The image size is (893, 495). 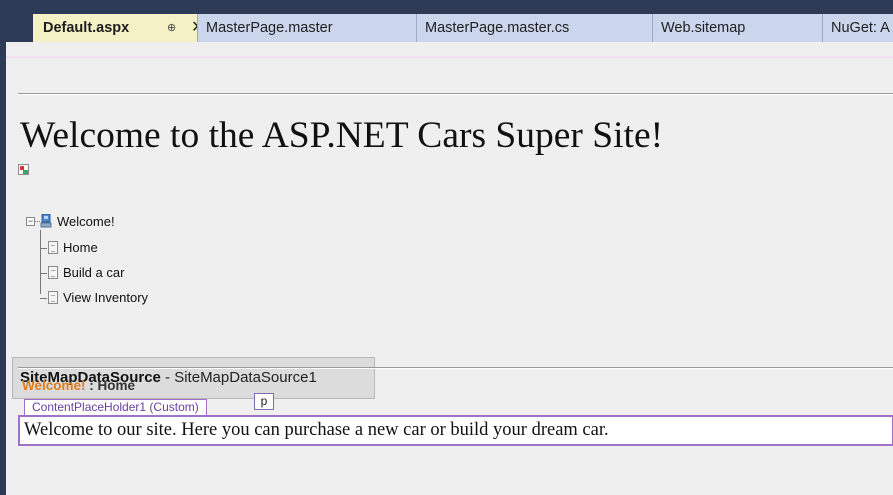 What do you see at coordinates (115, 407) in the screenshot?
I see `content-placeholder-label: ContentPlaceHolder1 (Custom)` at bounding box center [115, 407].